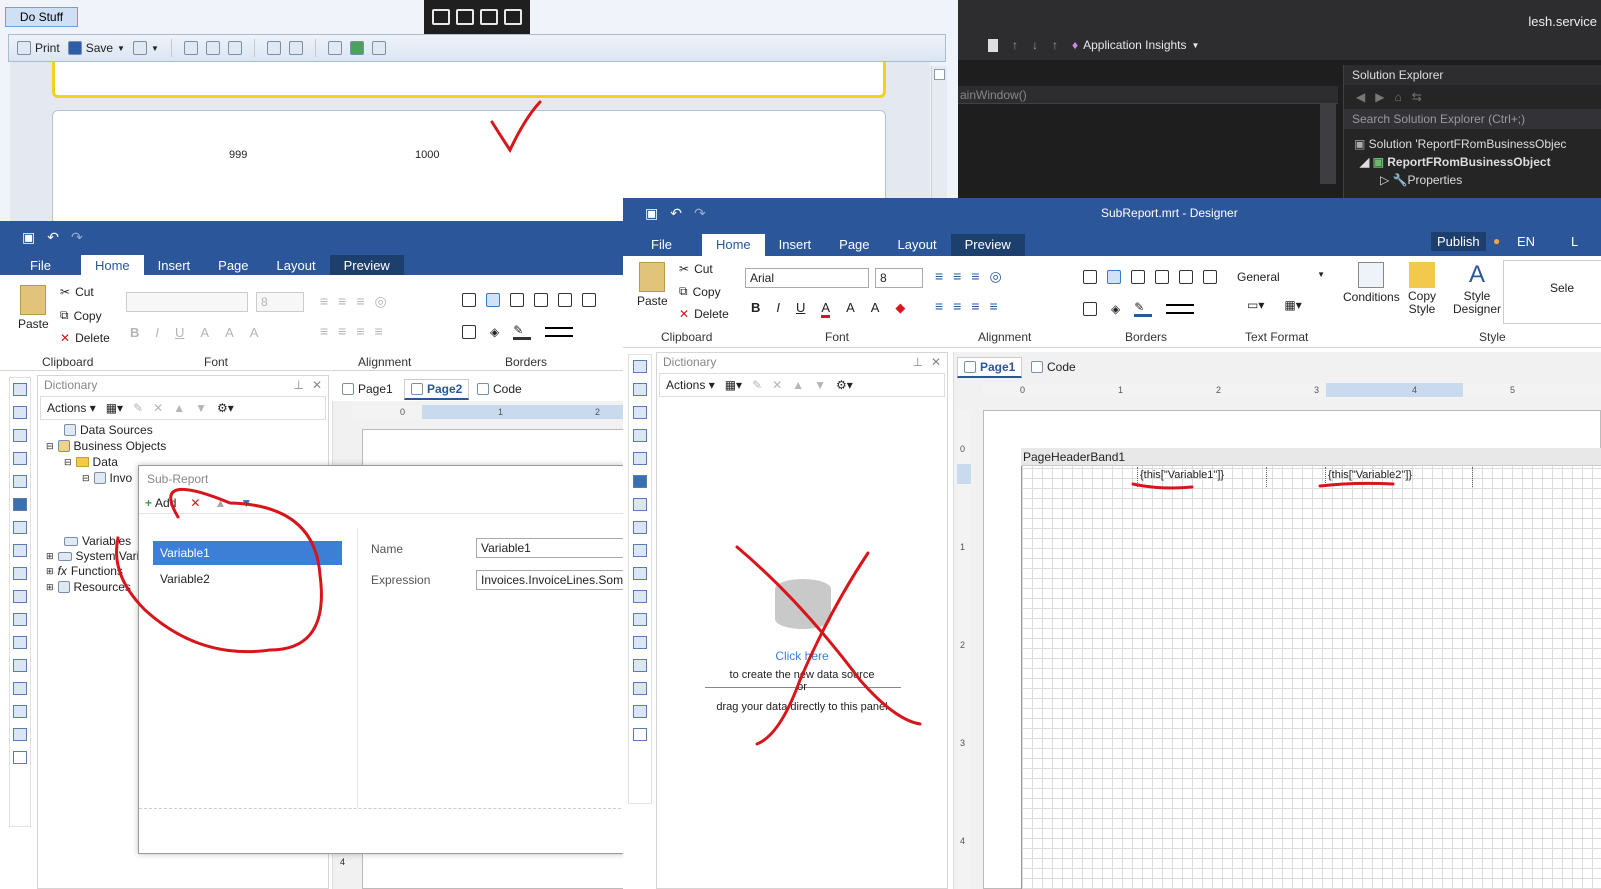 This screenshot has height=889, width=1601. Describe the element at coordinates (559, 331) in the screenshot. I see `border-style-icon` at that location.